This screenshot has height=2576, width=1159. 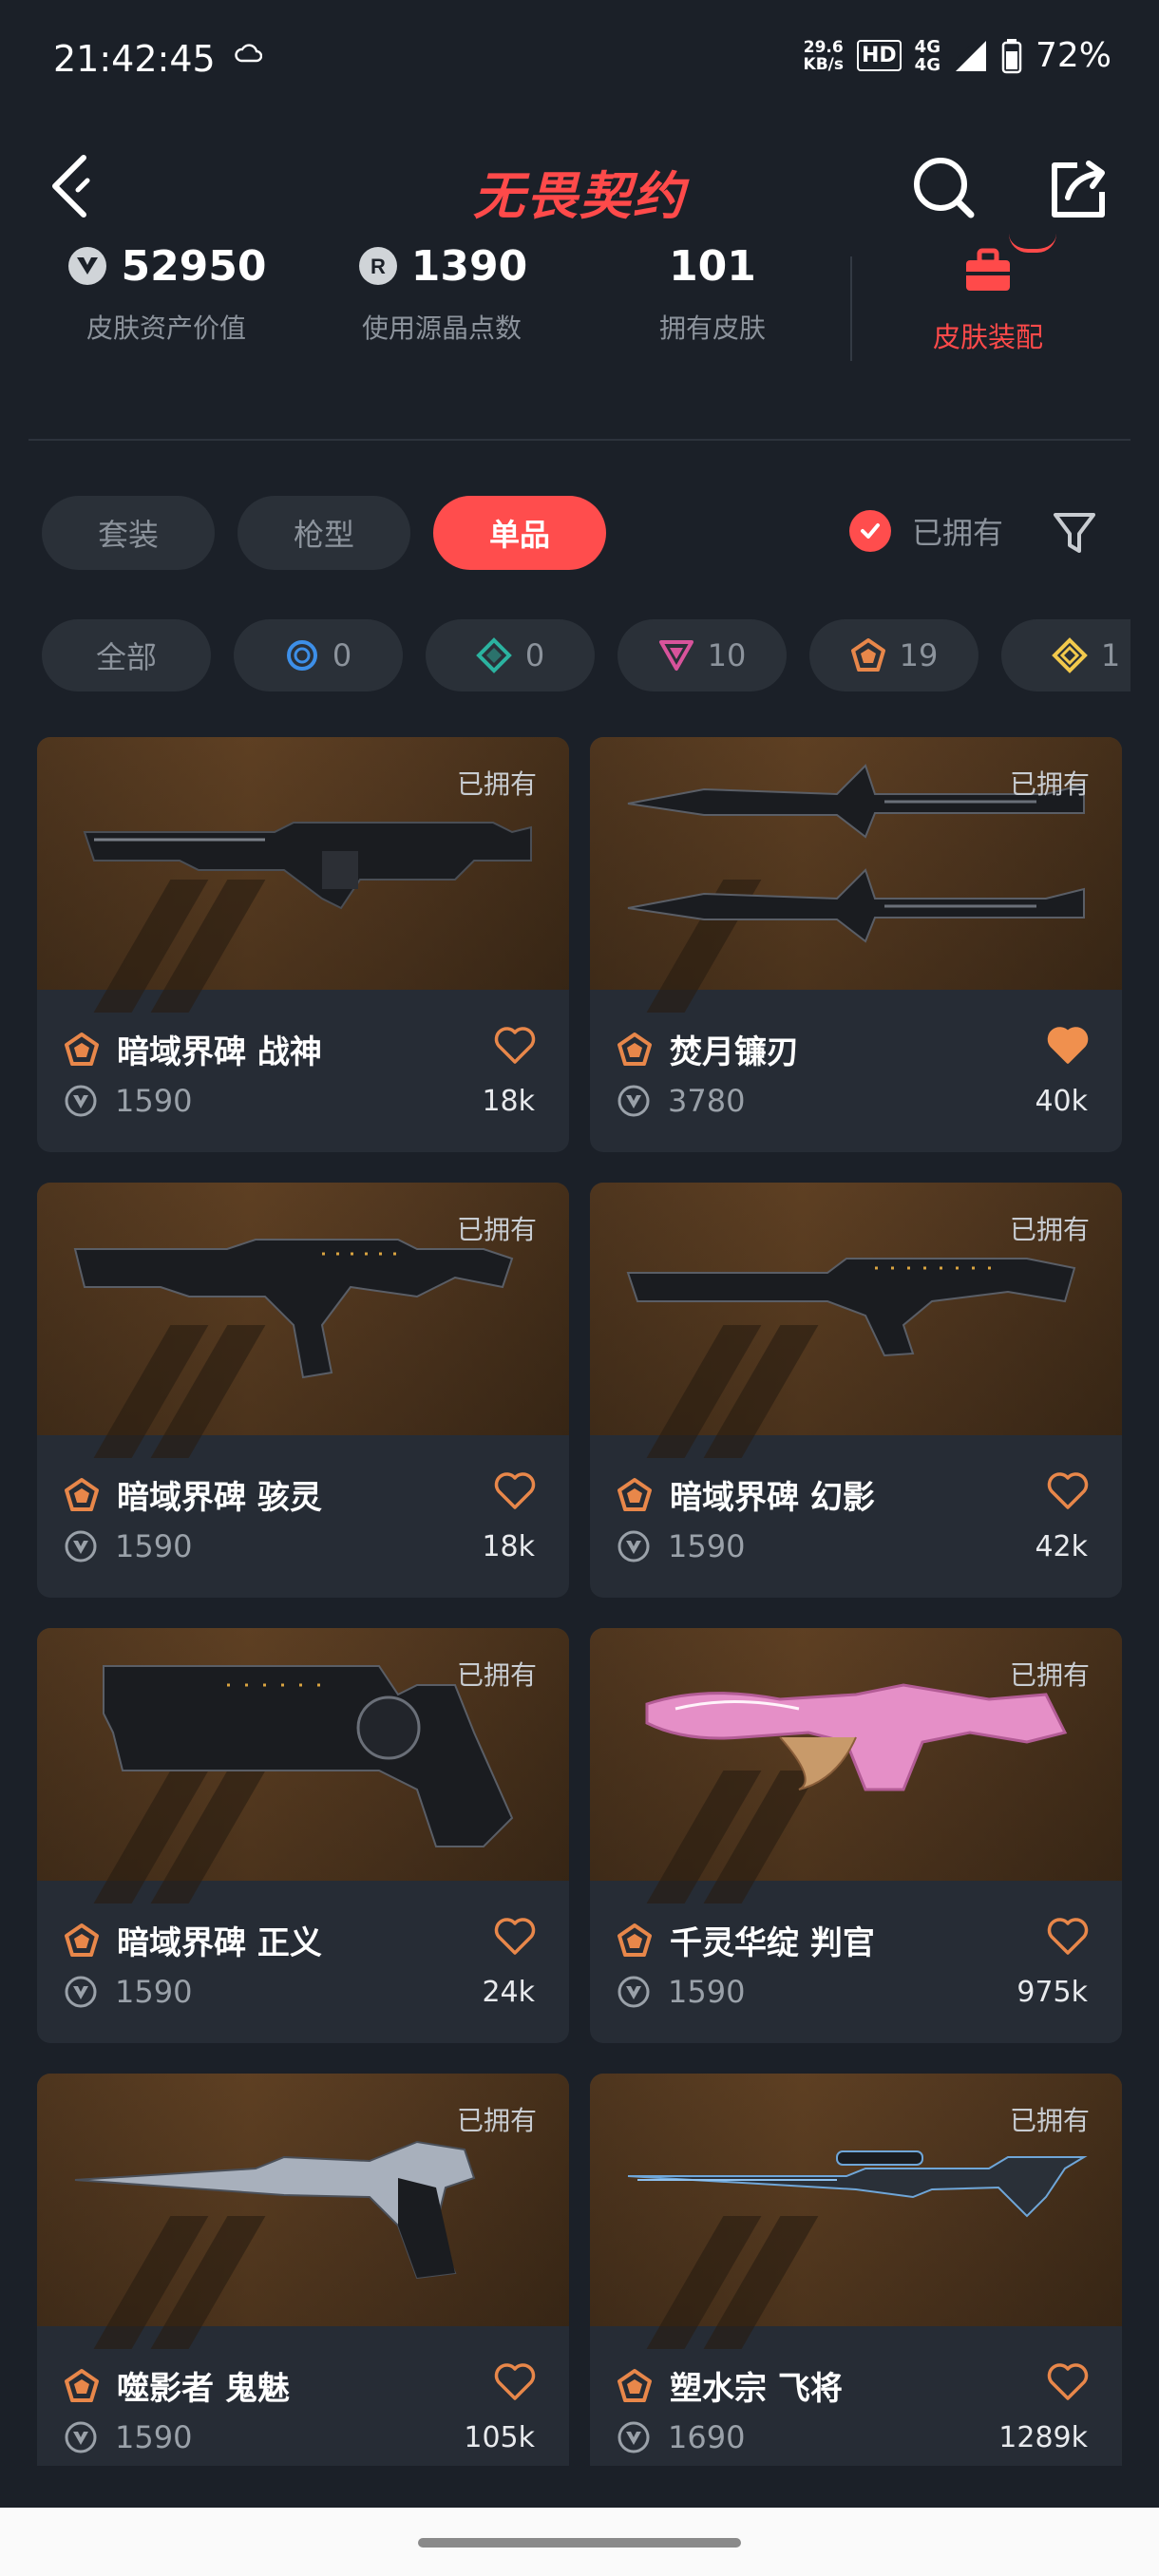 What do you see at coordinates (579, 57) in the screenshot?
I see `status-bar: 21:42:45 29.6 KB/s HD 4G 4G 72%` at bounding box center [579, 57].